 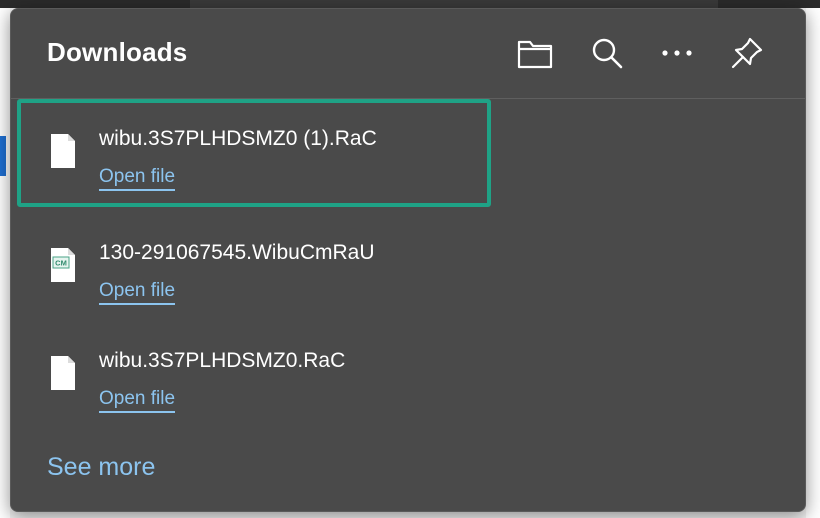 I want to click on page-background-left, so click(x=5, y=263).